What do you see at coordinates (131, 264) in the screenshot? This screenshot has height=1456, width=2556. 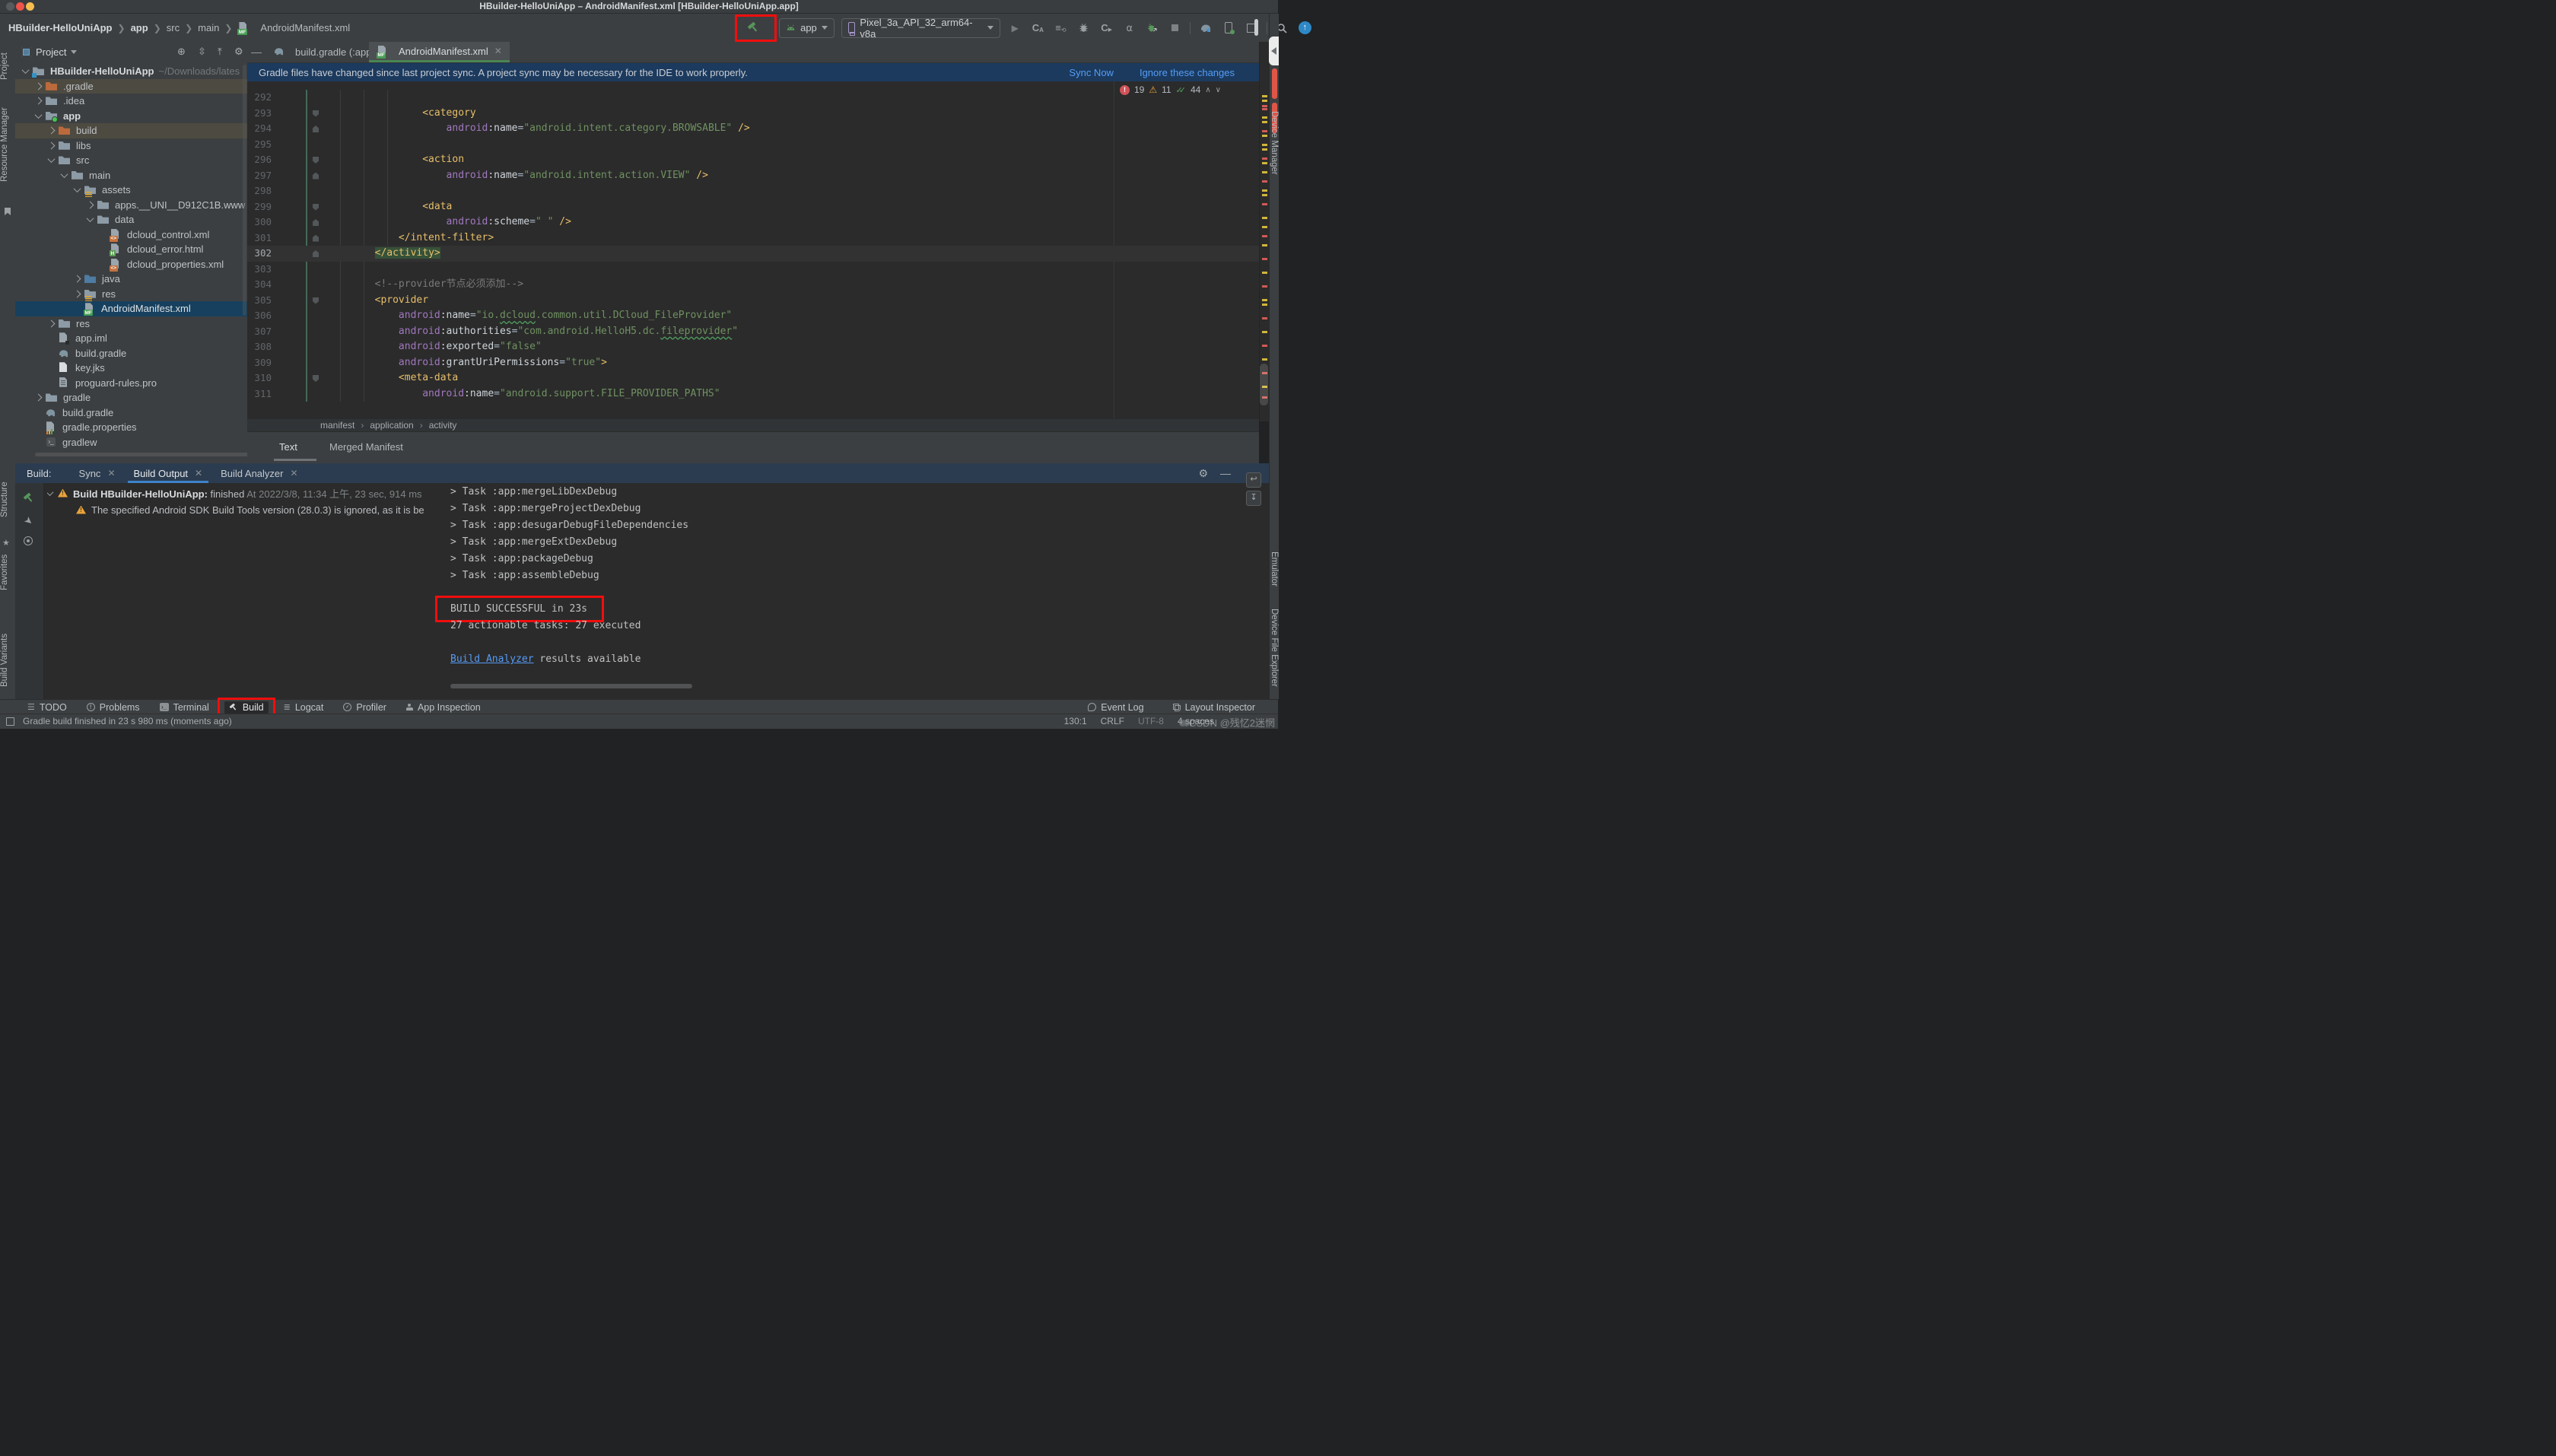 I see `tree-item-dcloud-properties-xml: <> dcloud_properties.xml` at bounding box center [131, 264].